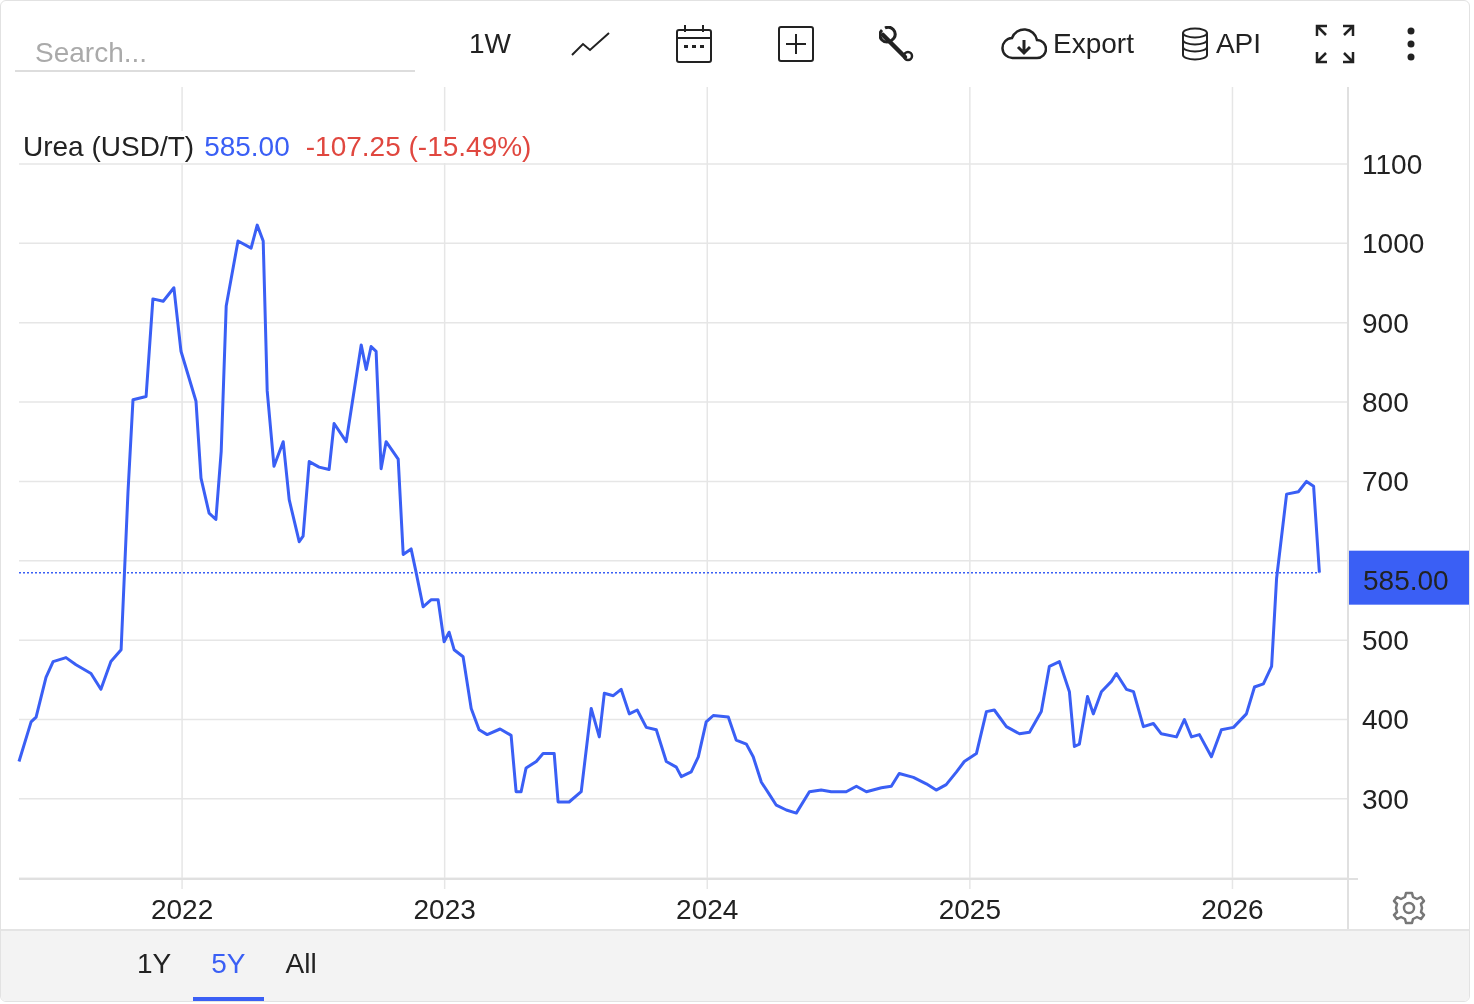  What do you see at coordinates (1232, 909) in the screenshot?
I see `x-axis-label: 2026` at bounding box center [1232, 909].